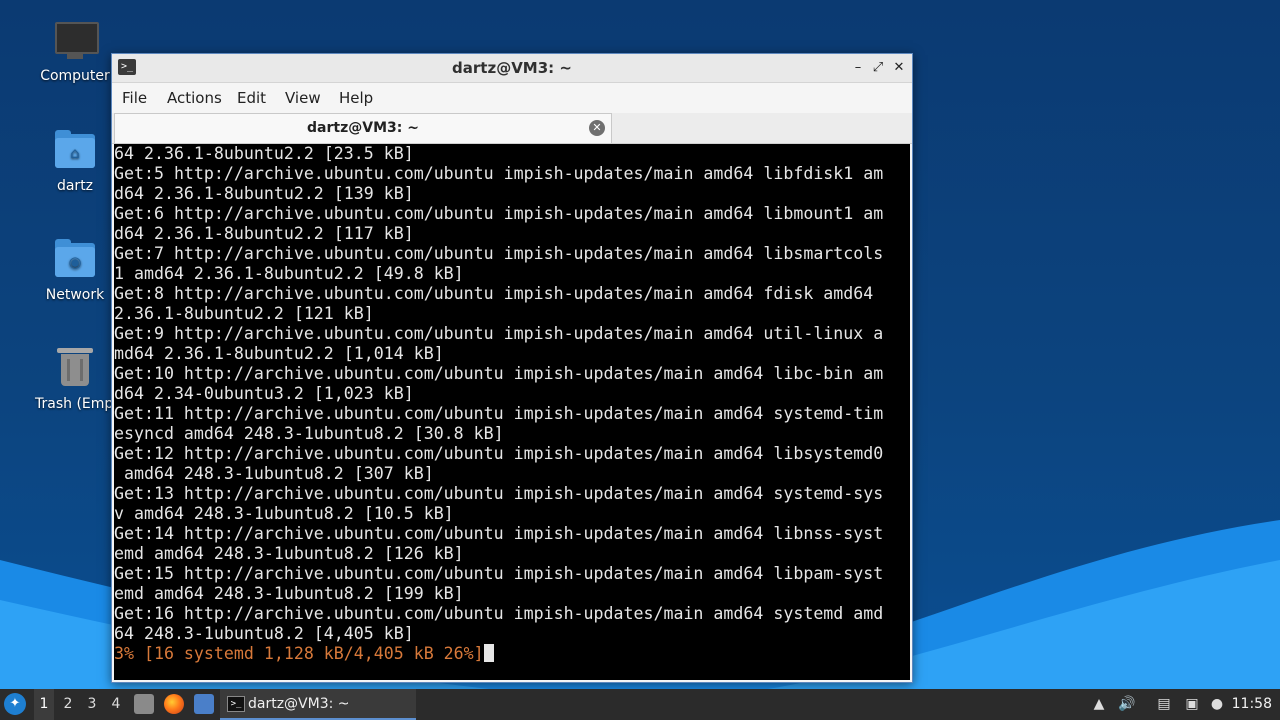 This screenshot has height=720, width=1280. I want to click on terminal-line: d64 2.34-0ubuntu3.2 [1,023 kB], so click(264, 393).